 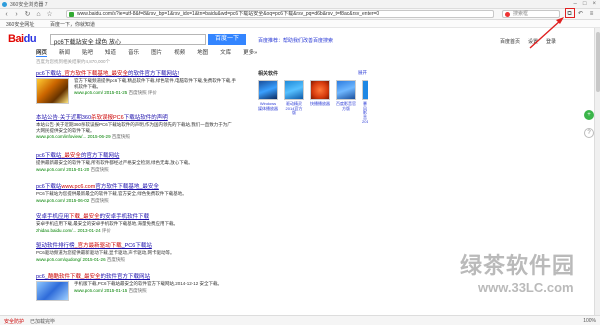 I want to click on undo-icon: ↶, so click(x=580, y=14).